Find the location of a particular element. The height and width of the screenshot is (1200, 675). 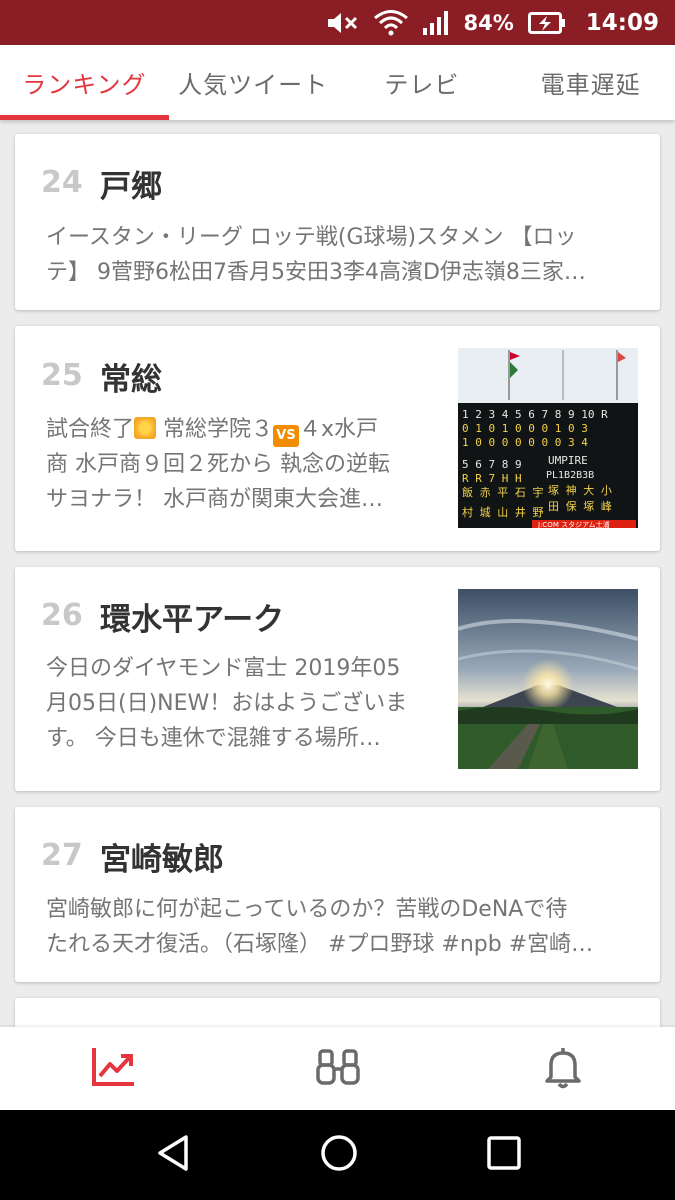

description-text: 常総学院３ is located at coordinates (215, 429).